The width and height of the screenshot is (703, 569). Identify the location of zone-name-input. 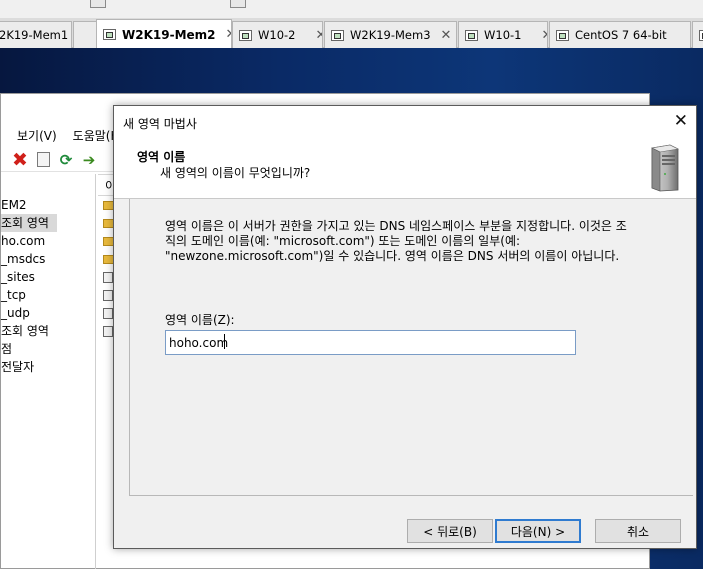
(370, 342).